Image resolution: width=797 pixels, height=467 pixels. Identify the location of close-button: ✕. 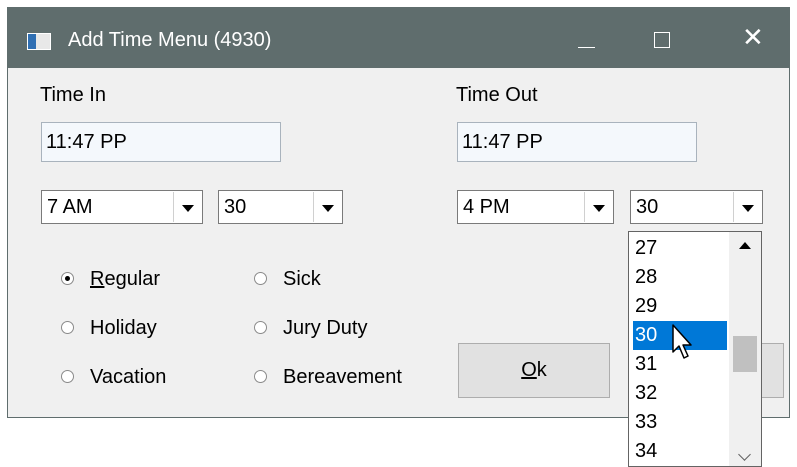
(754, 38).